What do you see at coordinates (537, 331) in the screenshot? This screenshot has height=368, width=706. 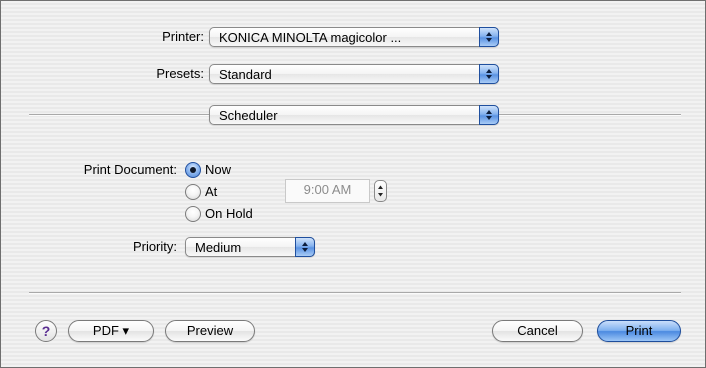 I see `cancel-button: Cancel` at bounding box center [537, 331].